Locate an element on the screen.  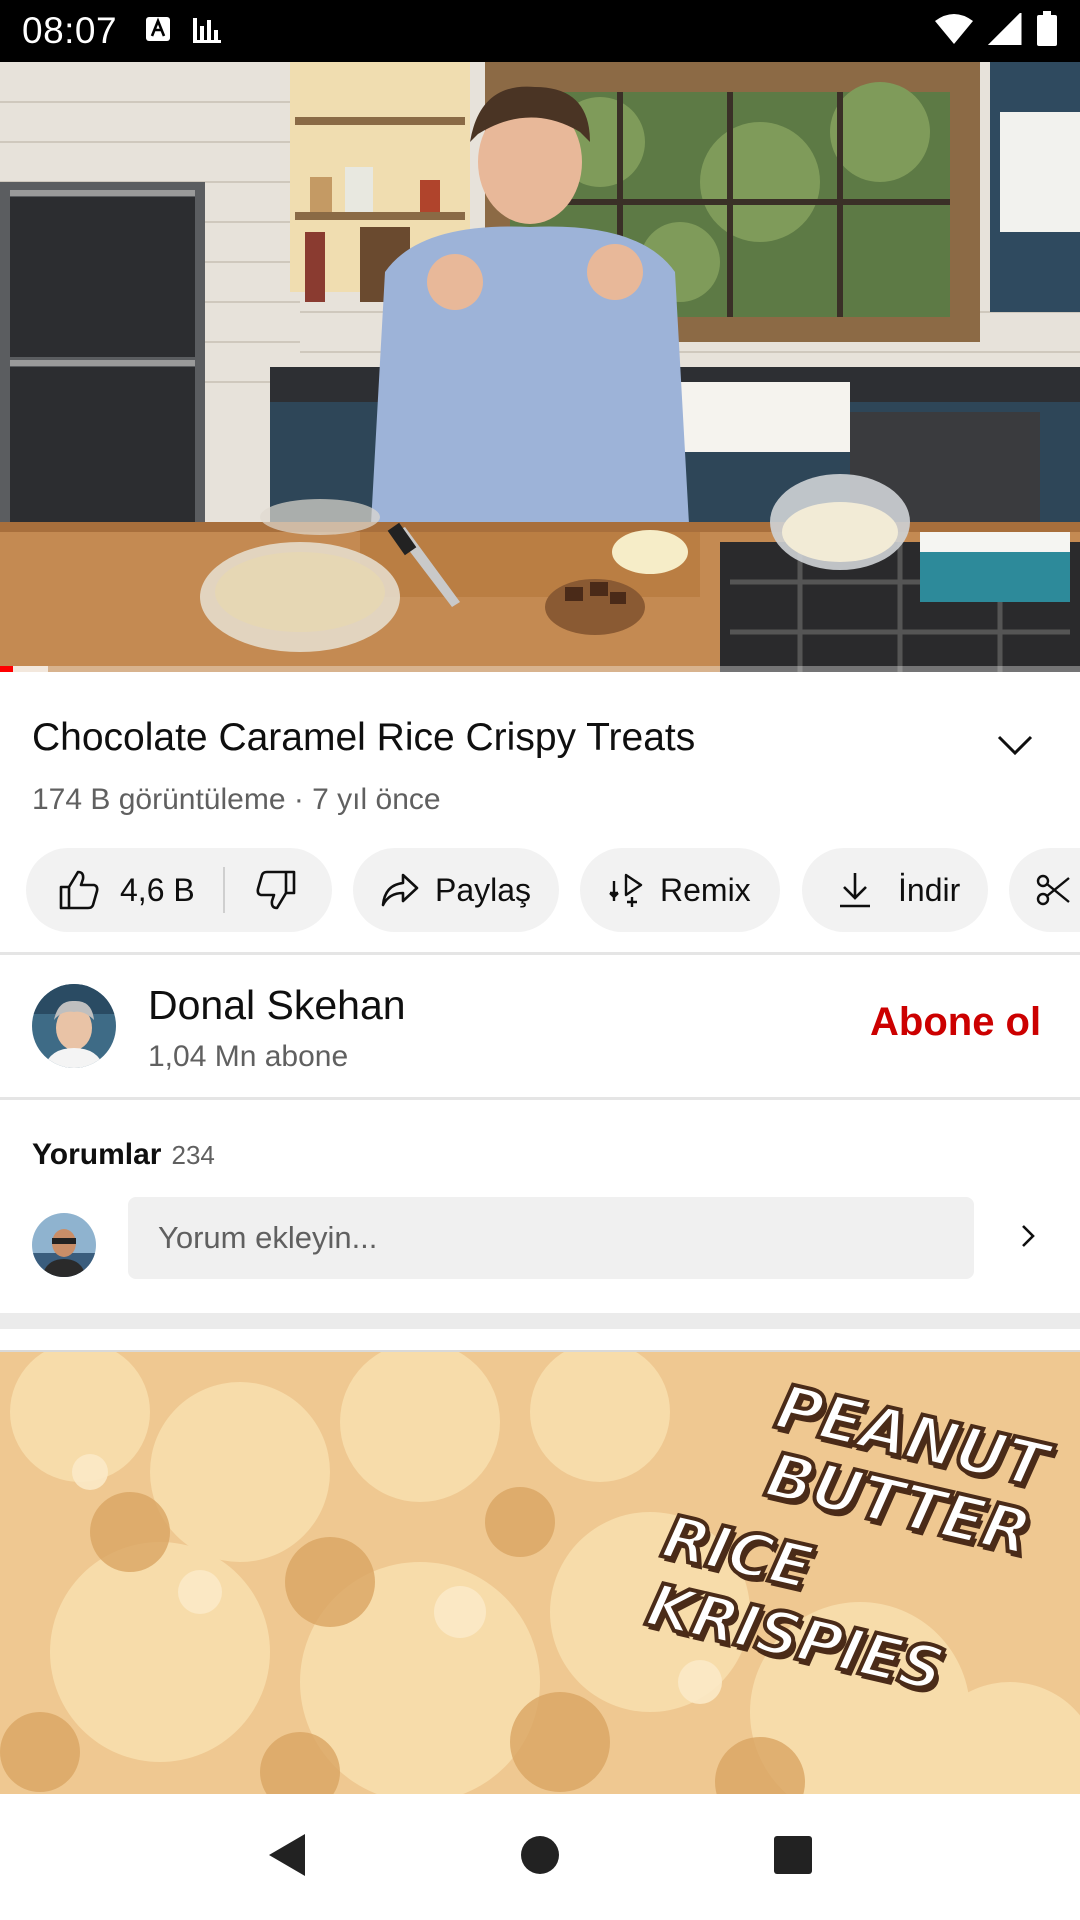
keyboard-a-icon is located at coordinates (158, 31).